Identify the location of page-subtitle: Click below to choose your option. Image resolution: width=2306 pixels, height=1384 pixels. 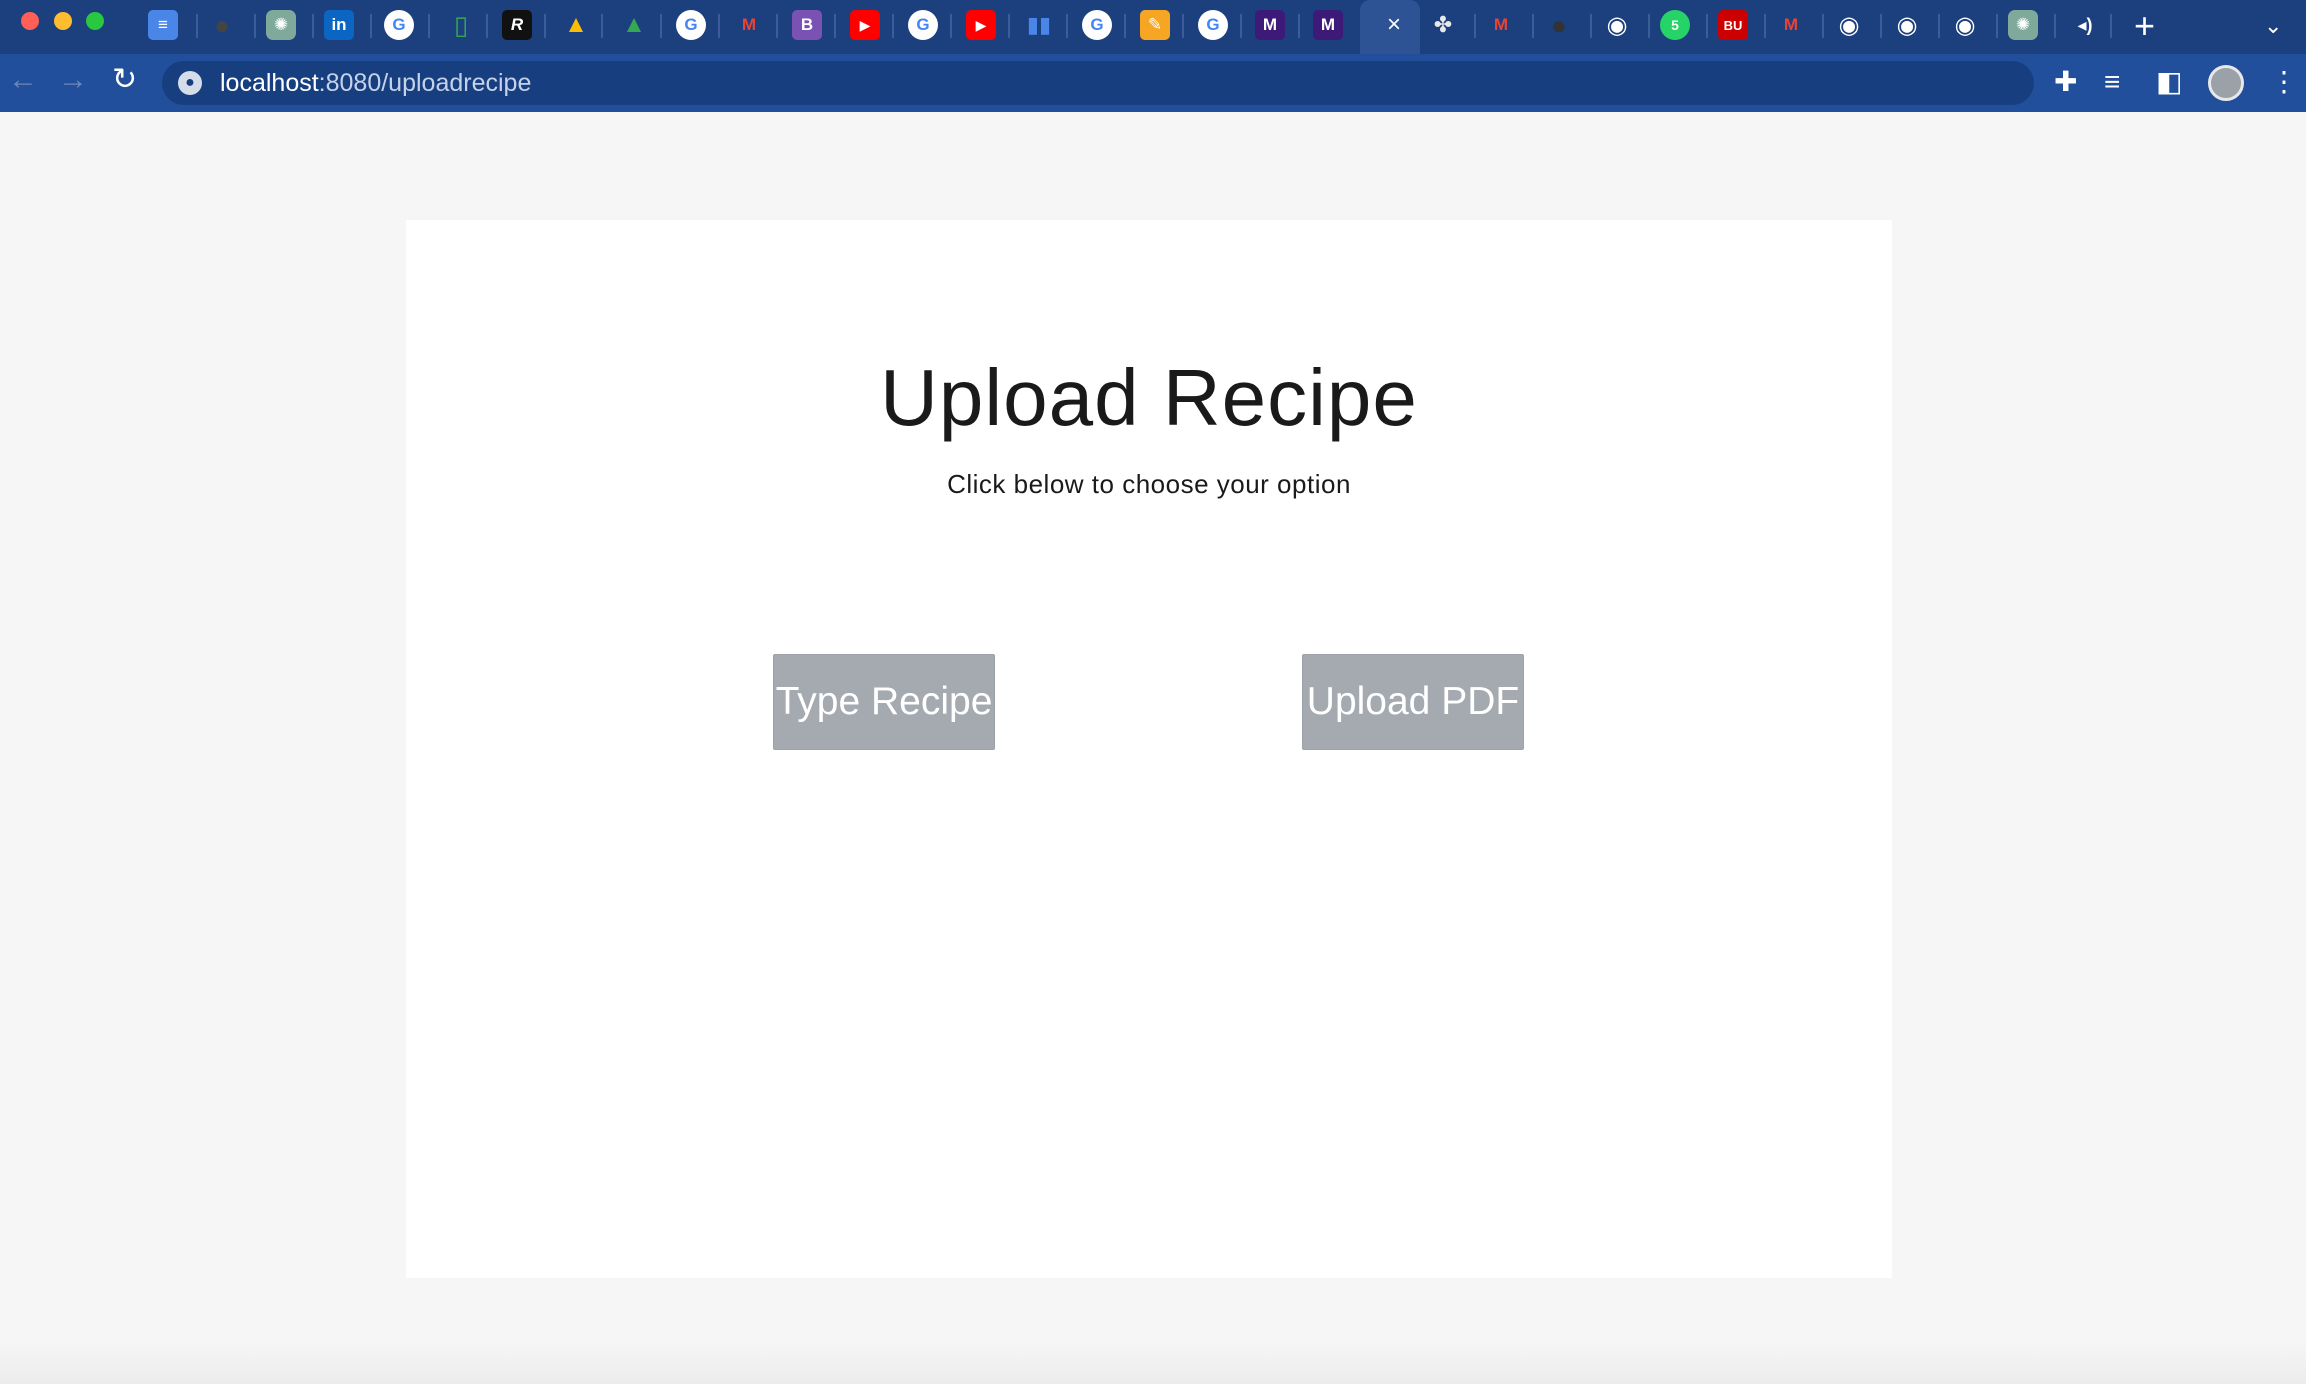
(1149, 484).